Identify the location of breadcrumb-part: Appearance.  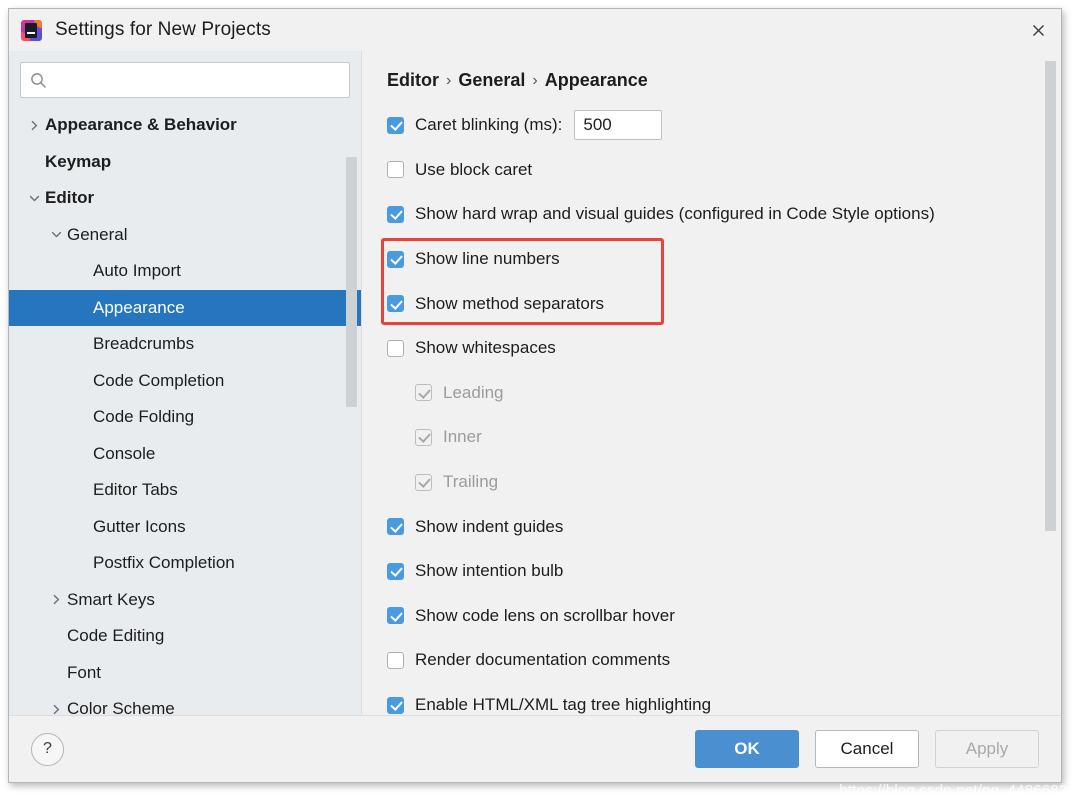
(596, 80).